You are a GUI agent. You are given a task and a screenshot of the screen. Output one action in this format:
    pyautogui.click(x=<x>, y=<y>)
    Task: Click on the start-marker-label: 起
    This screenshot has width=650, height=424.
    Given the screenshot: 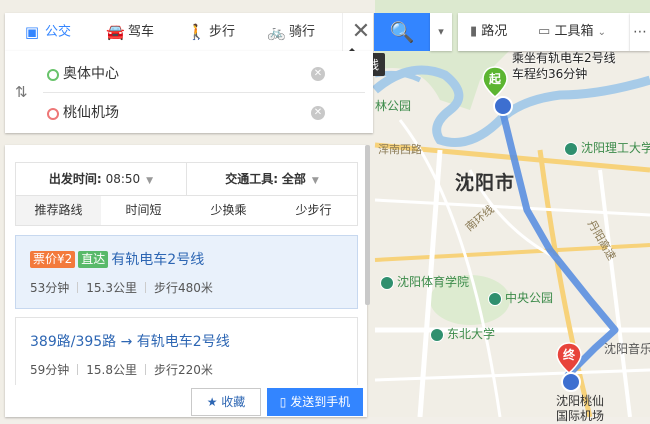 What is the action you would take?
    pyautogui.click(x=494, y=79)
    